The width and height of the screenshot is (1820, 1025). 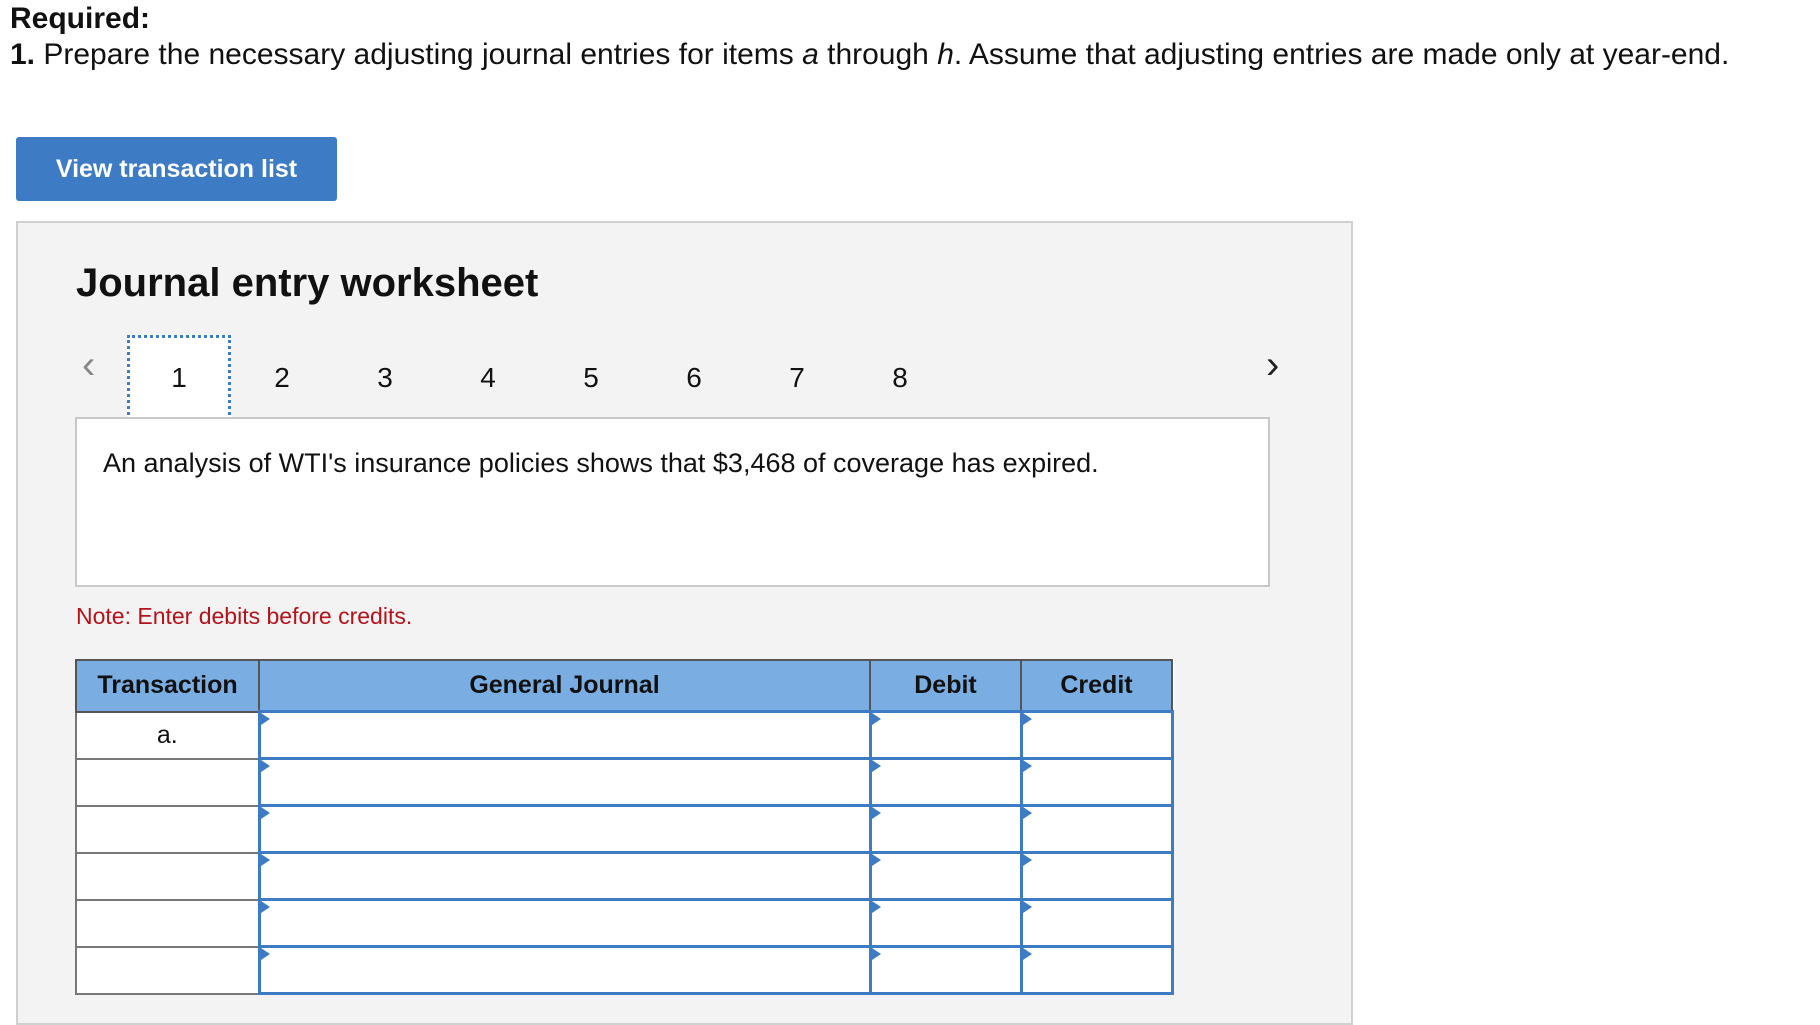 I want to click on tab-3: 3, so click(x=385, y=378).